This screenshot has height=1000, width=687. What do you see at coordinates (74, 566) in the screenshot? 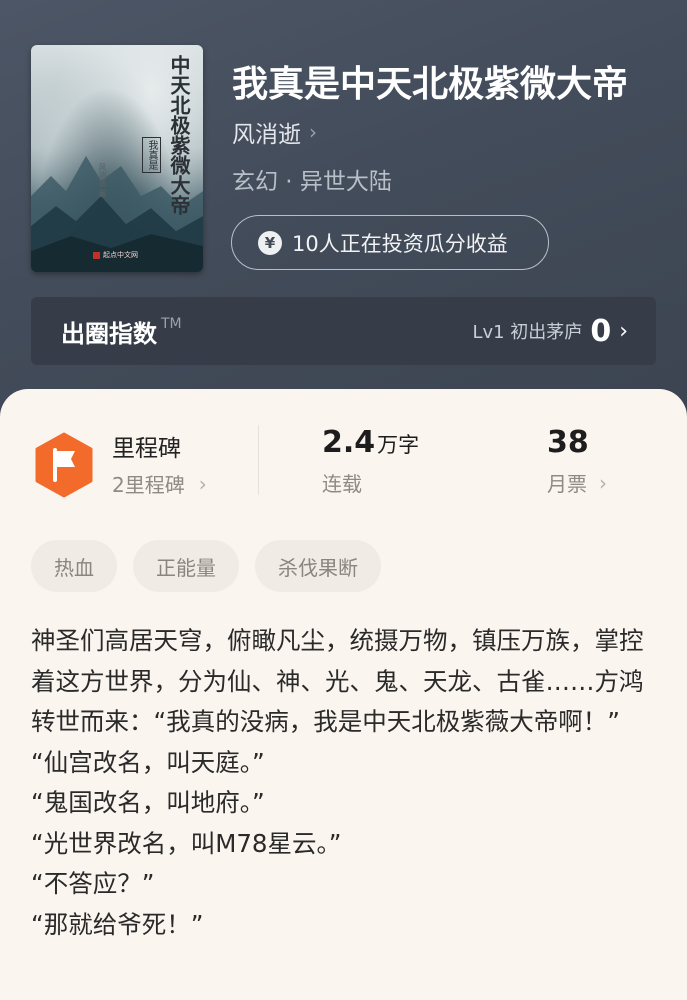
I see `tag-chip: 热血` at bounding box center [74, 566].